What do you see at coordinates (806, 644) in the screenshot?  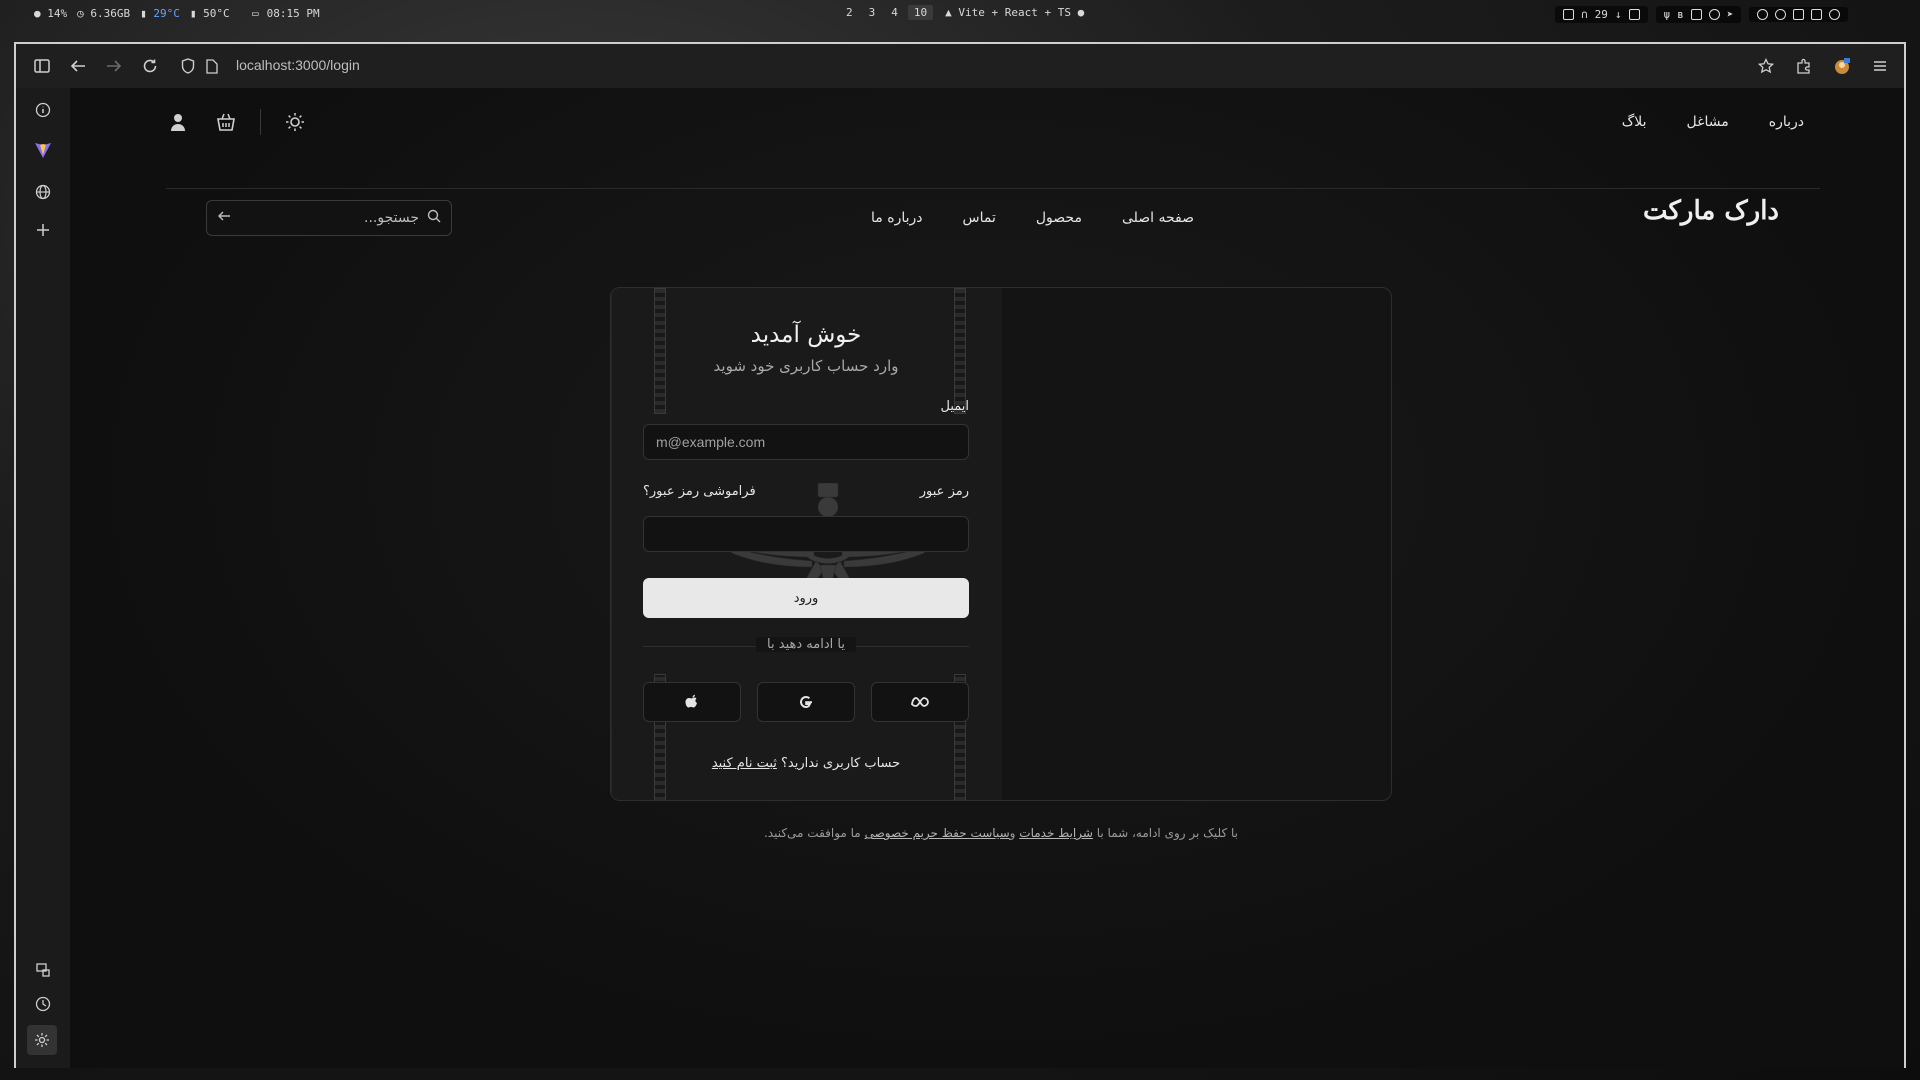 I see `or-divider-text: یا ادامه دهید با` at bounding box center [806, 644].